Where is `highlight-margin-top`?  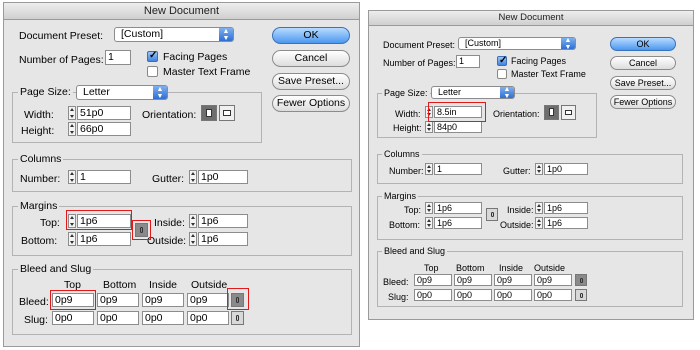 highlight-margin-top is located at coordinates (99, 220).